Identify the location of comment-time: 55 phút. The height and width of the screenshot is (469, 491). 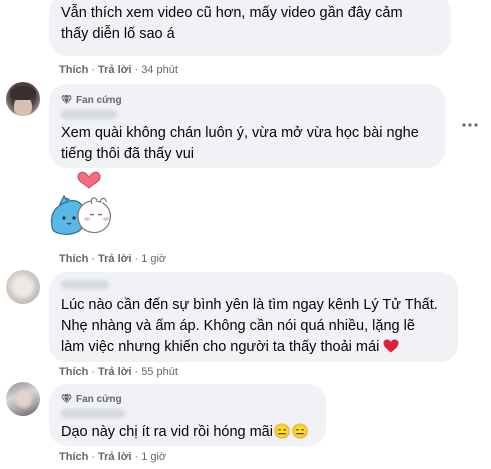
(159, 372).